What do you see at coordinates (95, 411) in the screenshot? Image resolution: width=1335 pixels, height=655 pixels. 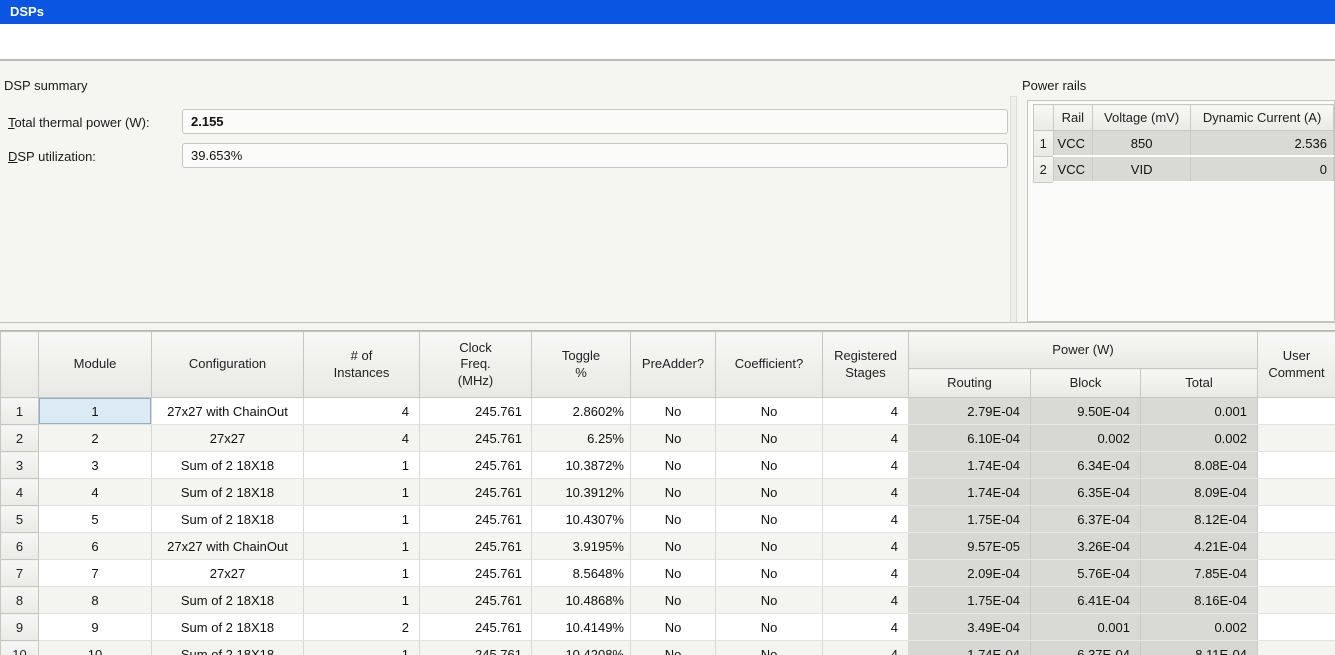 I see `cell-module: 1` at bounding box center [95, 411].